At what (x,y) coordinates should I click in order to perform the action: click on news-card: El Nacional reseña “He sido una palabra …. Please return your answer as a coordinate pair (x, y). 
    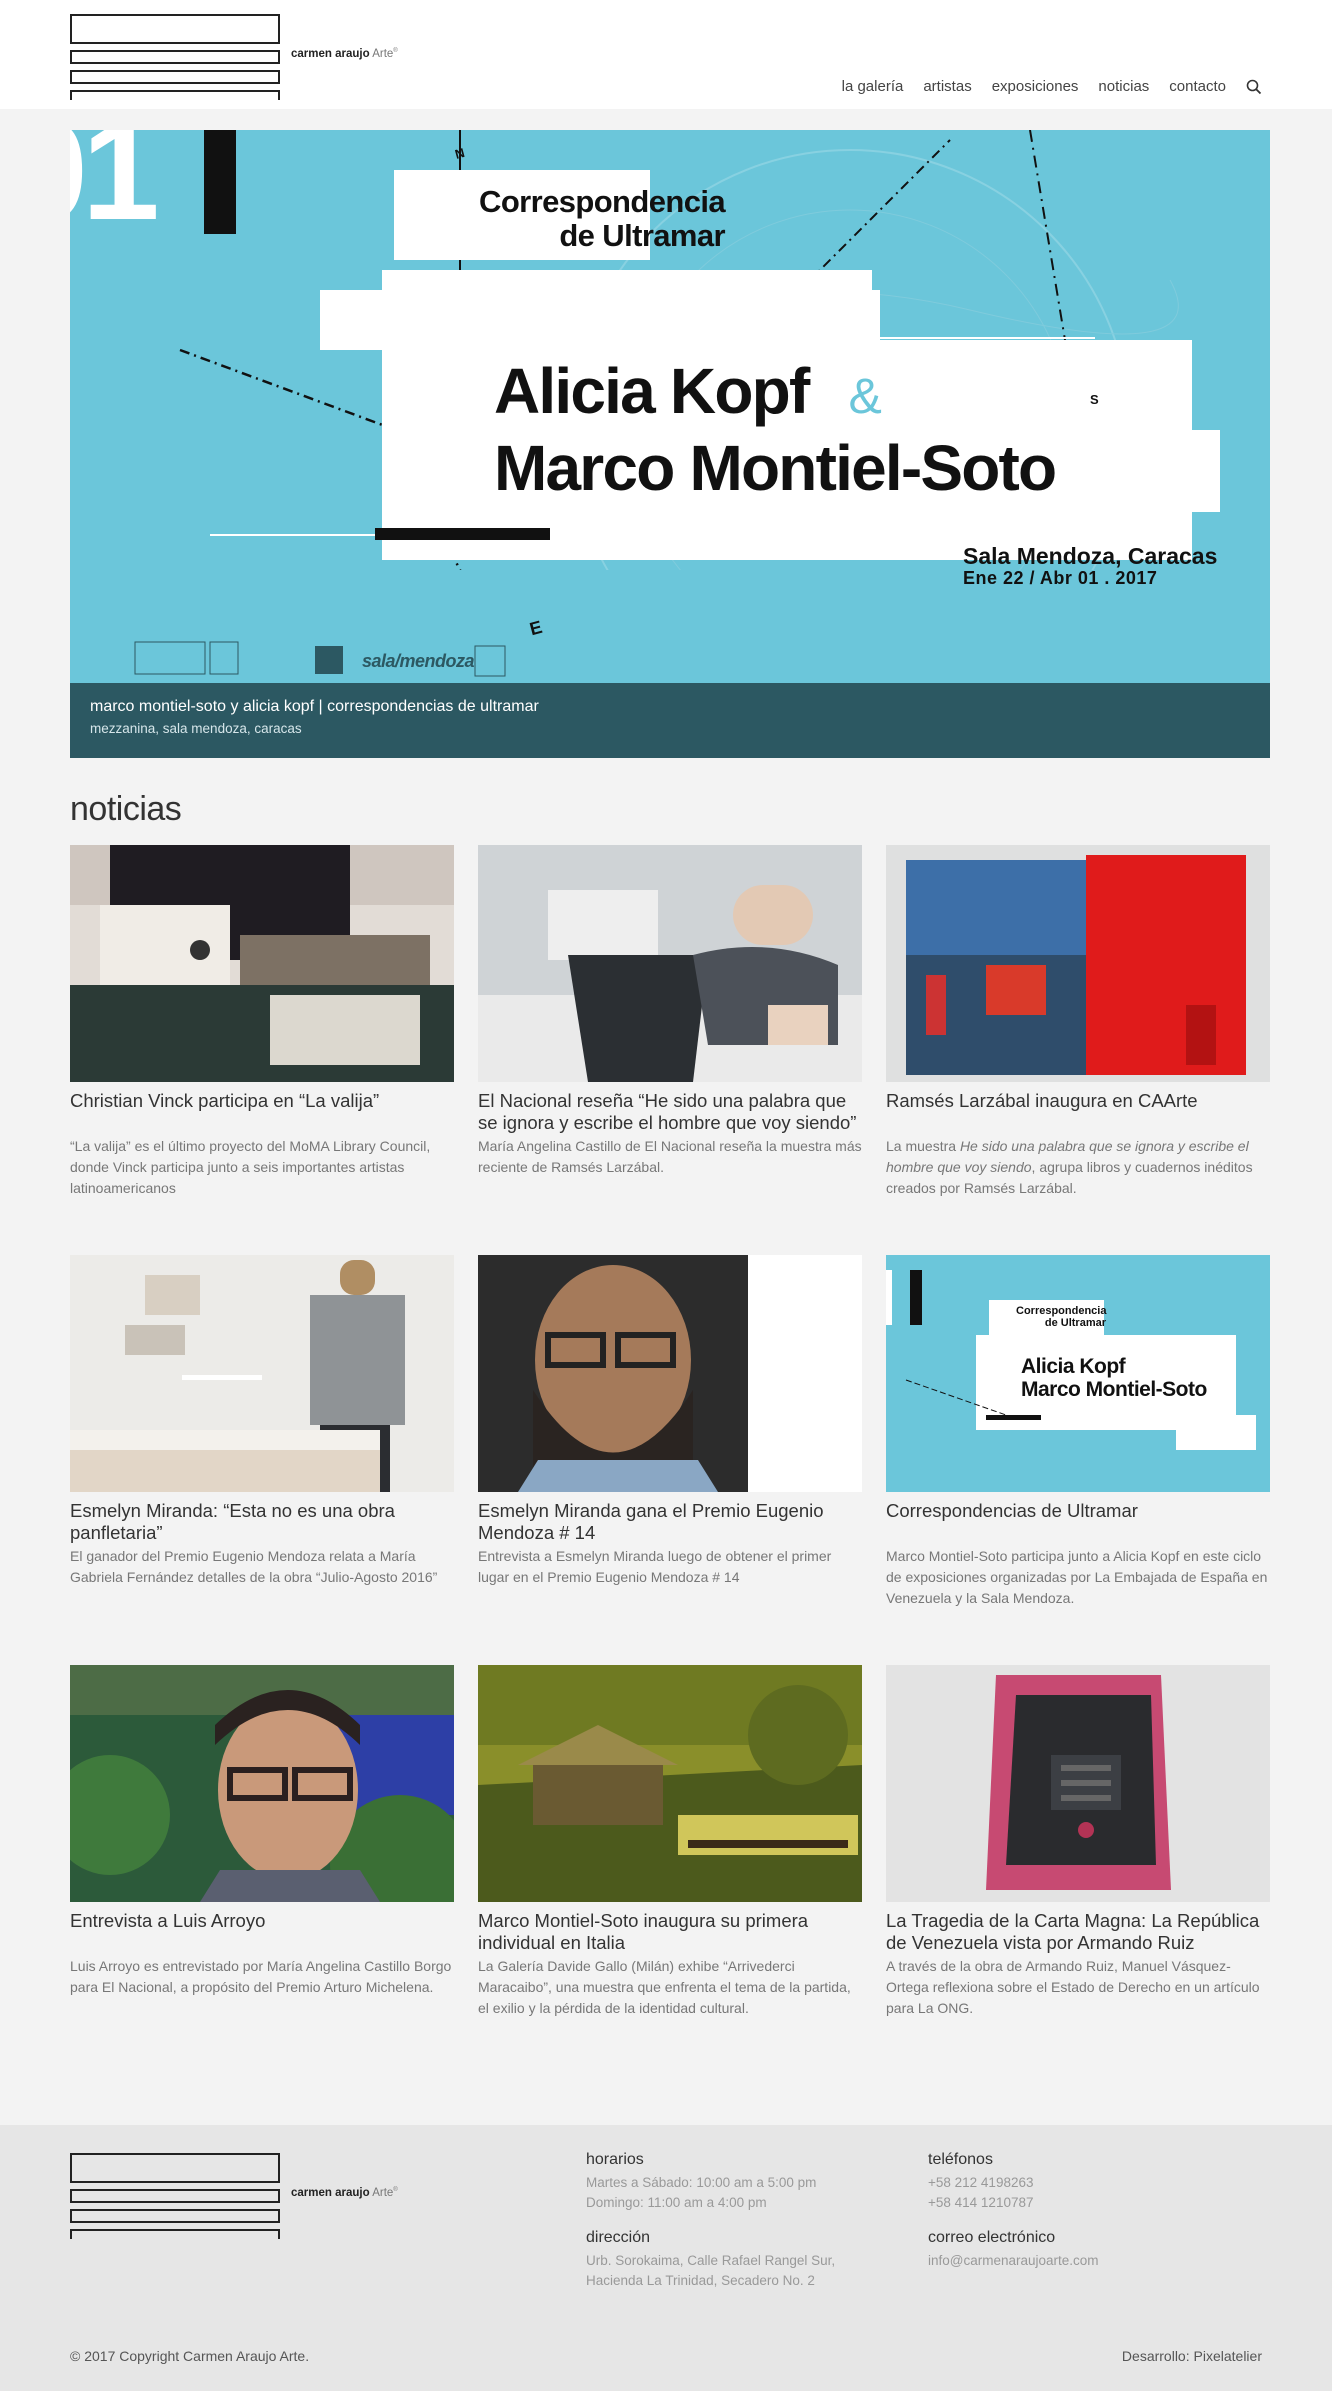
    Looking at the image, I should click on (670, 1011).